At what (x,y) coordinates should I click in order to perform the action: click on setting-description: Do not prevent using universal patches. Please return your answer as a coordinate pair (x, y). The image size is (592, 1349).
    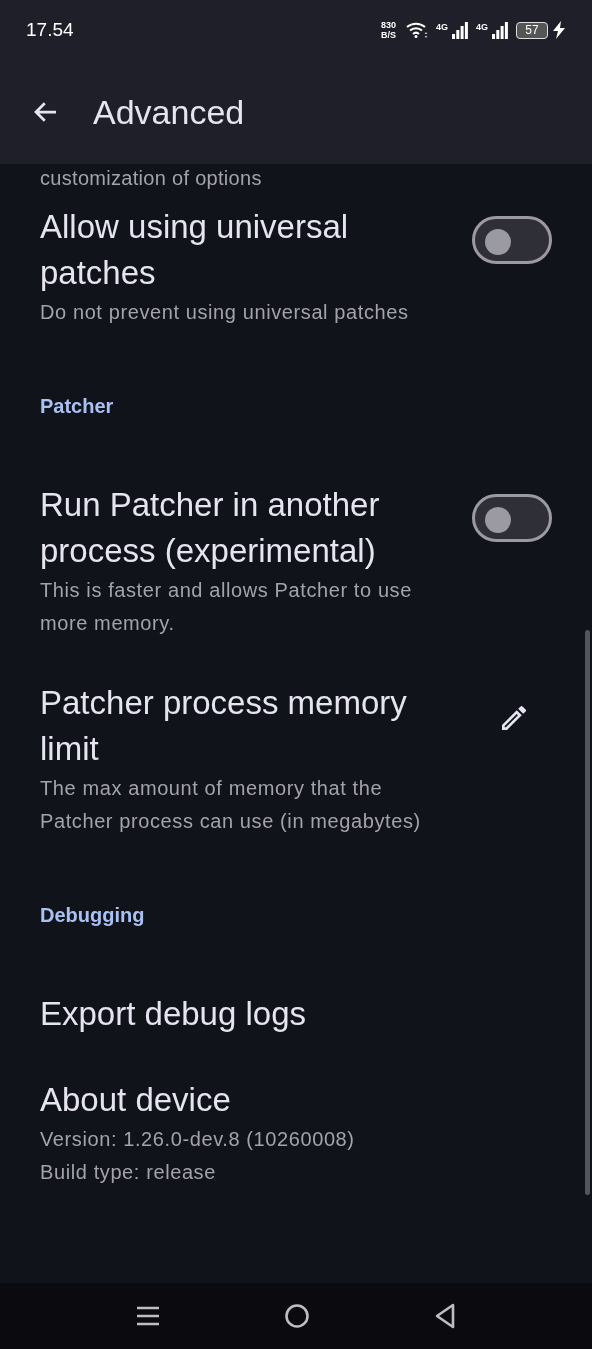
    Looking at the image, I should click on (225, 312).